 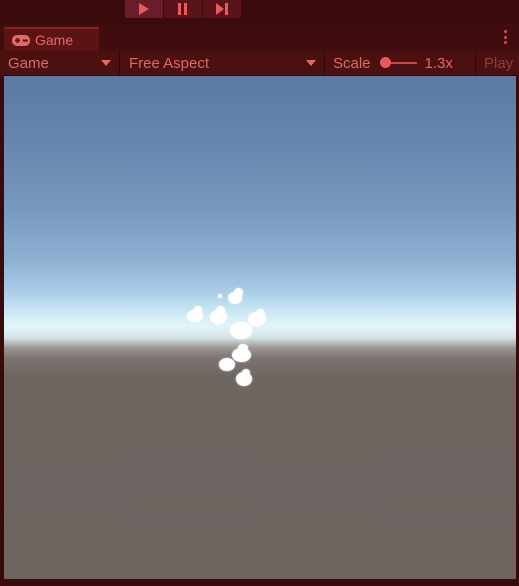 I want to click on scale-slider-handle, so click(x=385, y=62).